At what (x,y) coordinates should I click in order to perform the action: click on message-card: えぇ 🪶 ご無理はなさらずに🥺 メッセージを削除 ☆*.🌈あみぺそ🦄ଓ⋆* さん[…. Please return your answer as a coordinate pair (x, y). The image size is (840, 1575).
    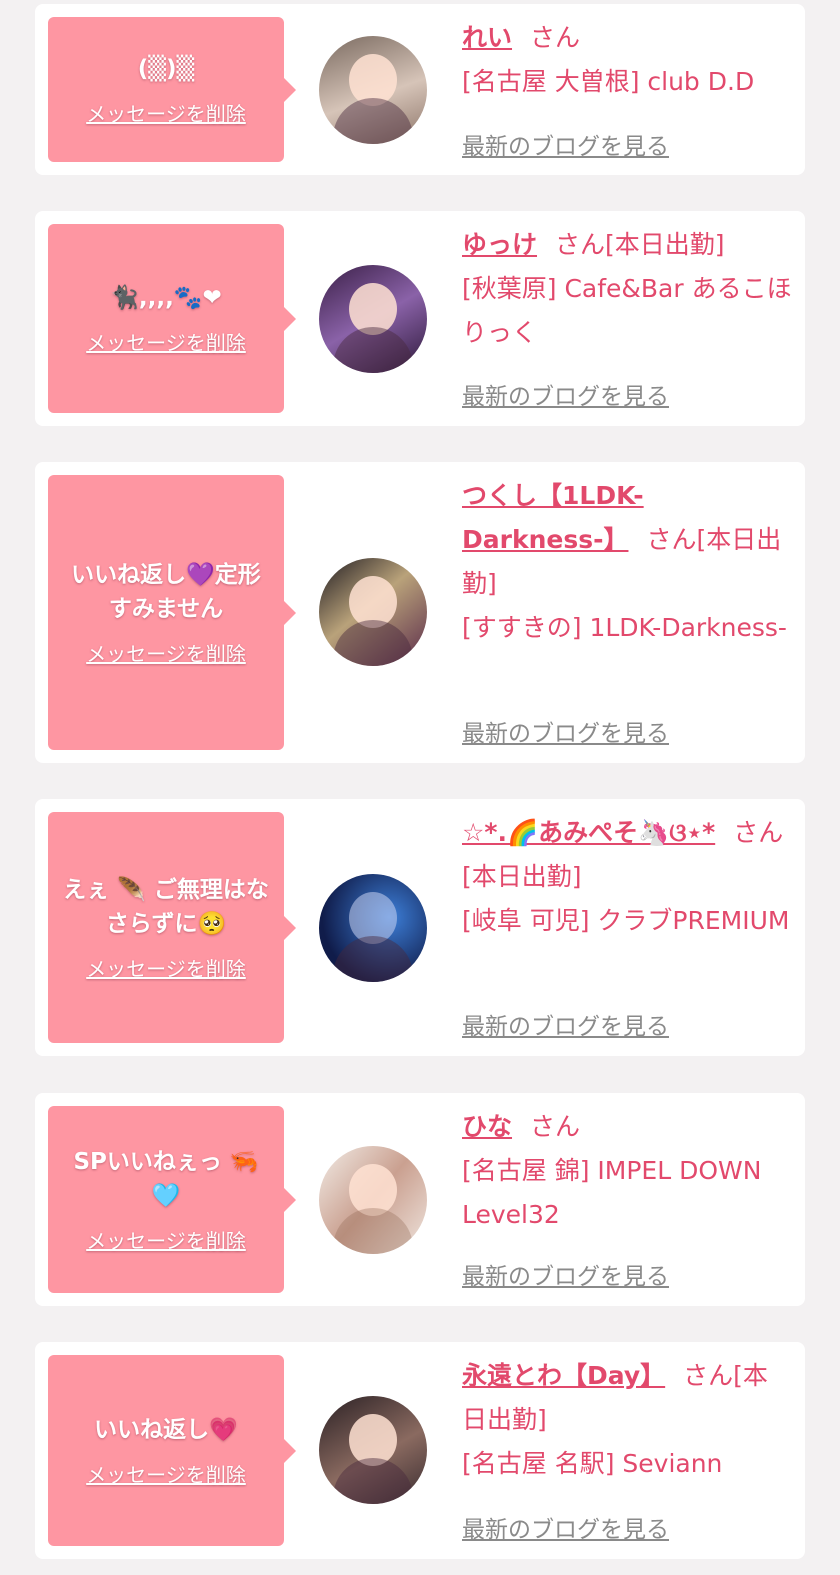
    Looking at the image, I should click on (420, 927).